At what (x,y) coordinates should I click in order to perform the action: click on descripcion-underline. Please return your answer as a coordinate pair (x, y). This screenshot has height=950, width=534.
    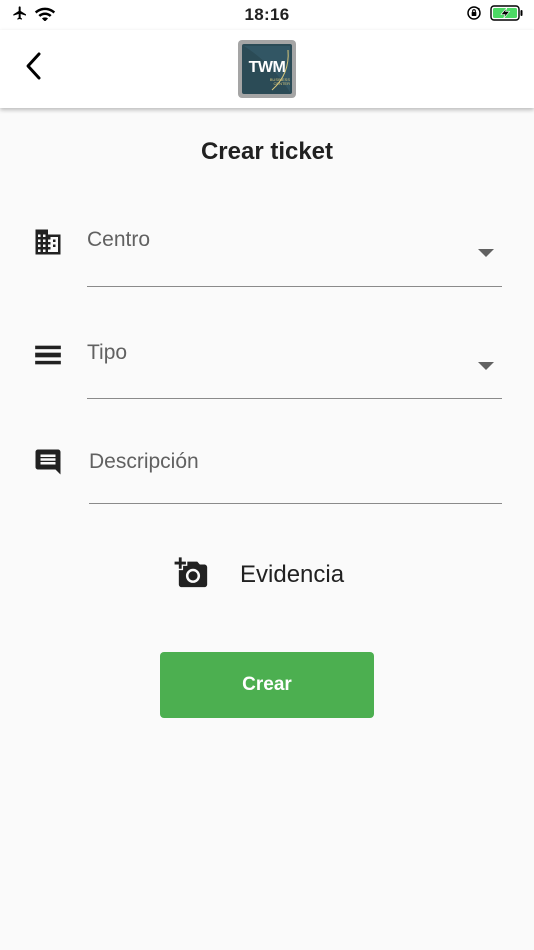
    Looking at the image, I should click on (295, 503).